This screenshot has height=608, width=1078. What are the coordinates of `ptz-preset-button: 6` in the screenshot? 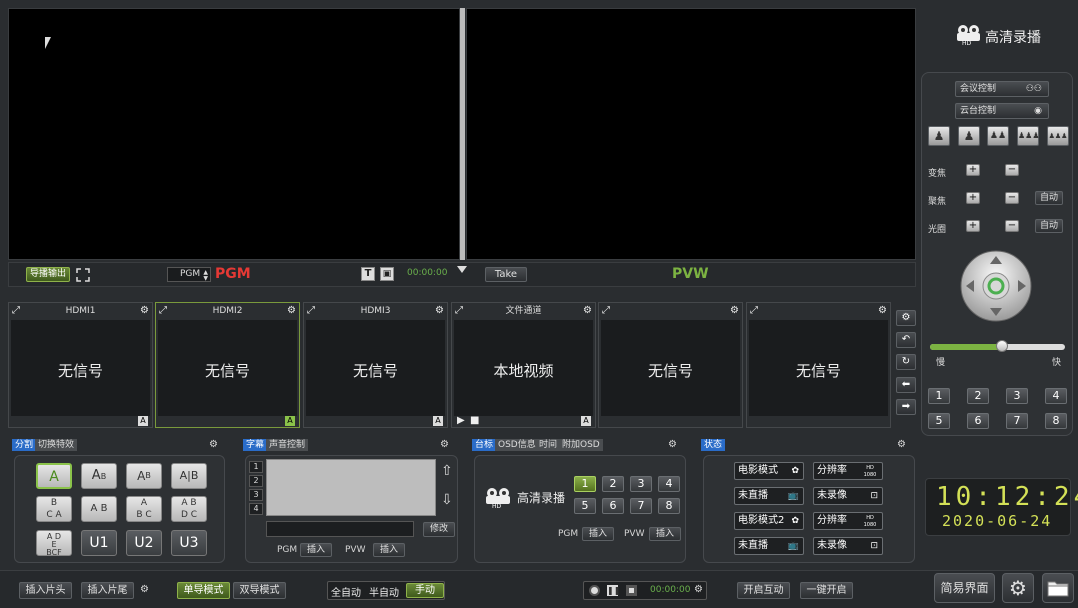 It's located at (978, 421).